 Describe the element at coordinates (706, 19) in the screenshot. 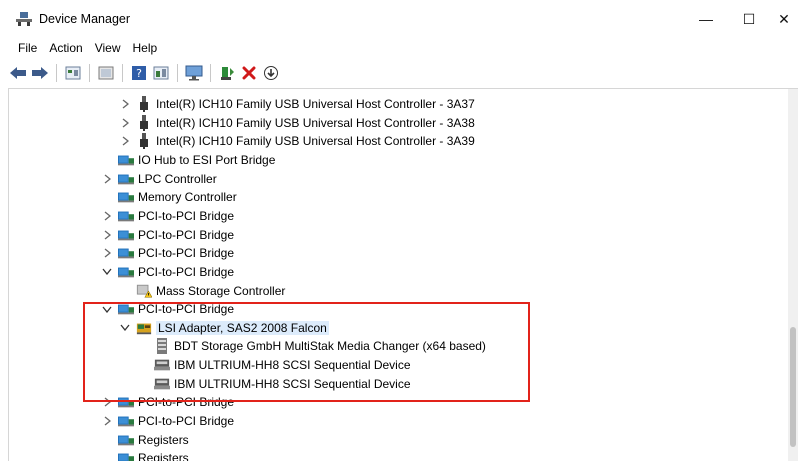

I see `minimize-button: —` at that location.